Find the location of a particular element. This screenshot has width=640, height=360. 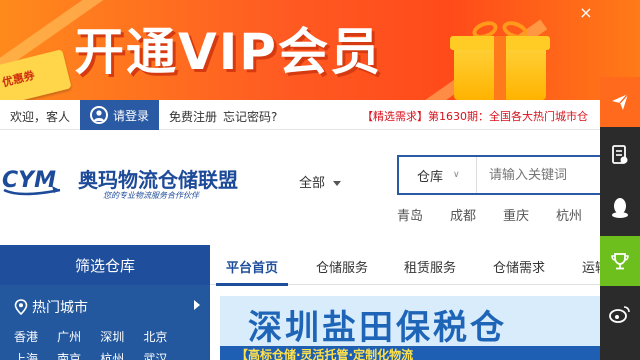

document-icon is located at coordinates (620, 154).